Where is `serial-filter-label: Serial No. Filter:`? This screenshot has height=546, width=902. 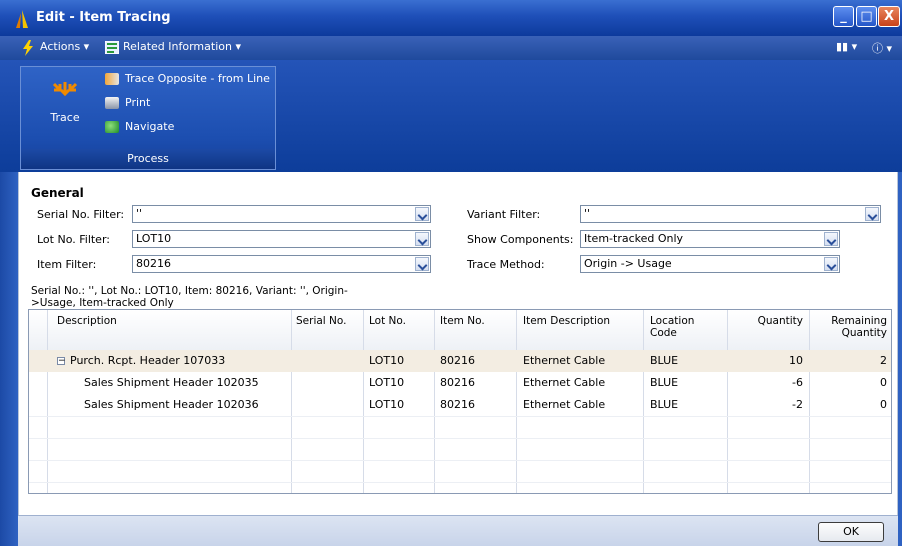
serial-filter-label: Serial No. Filter: is located at coordinates (81, 214).